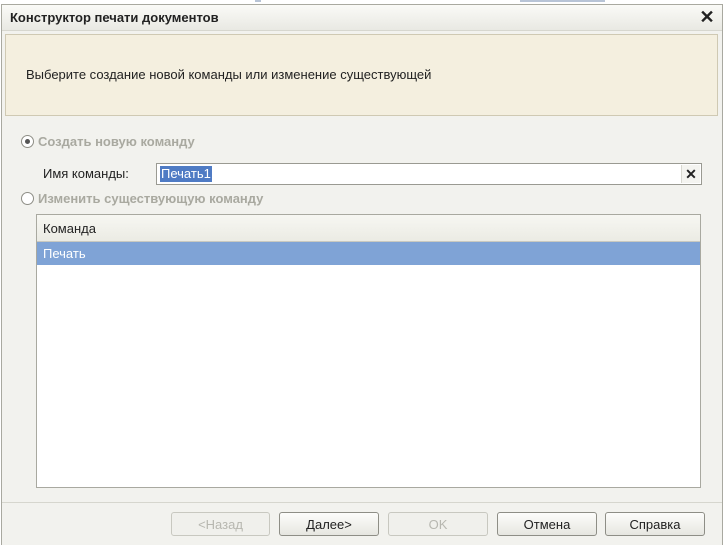  I want to click on radio-checked-icon, so click(27, 141).